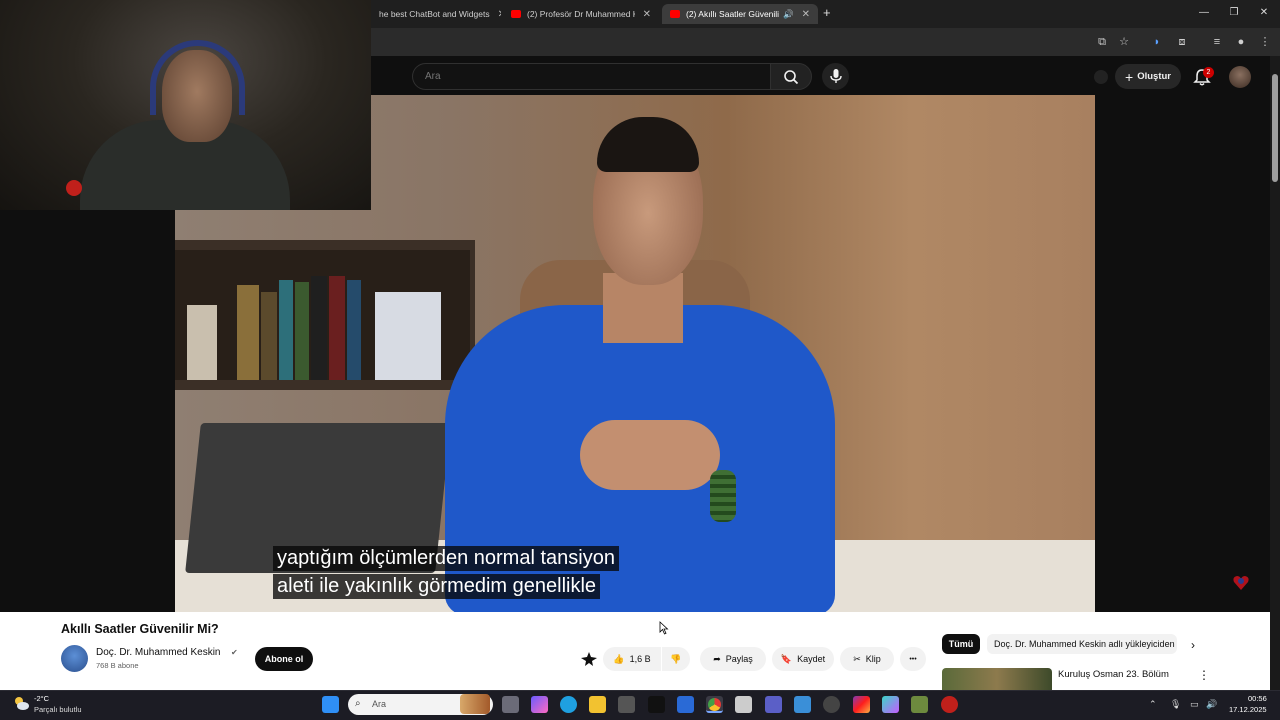  Describe the element at coordinates (717, 658) in the screenshot. I see `share-arrow-icon: ➦` at that location.